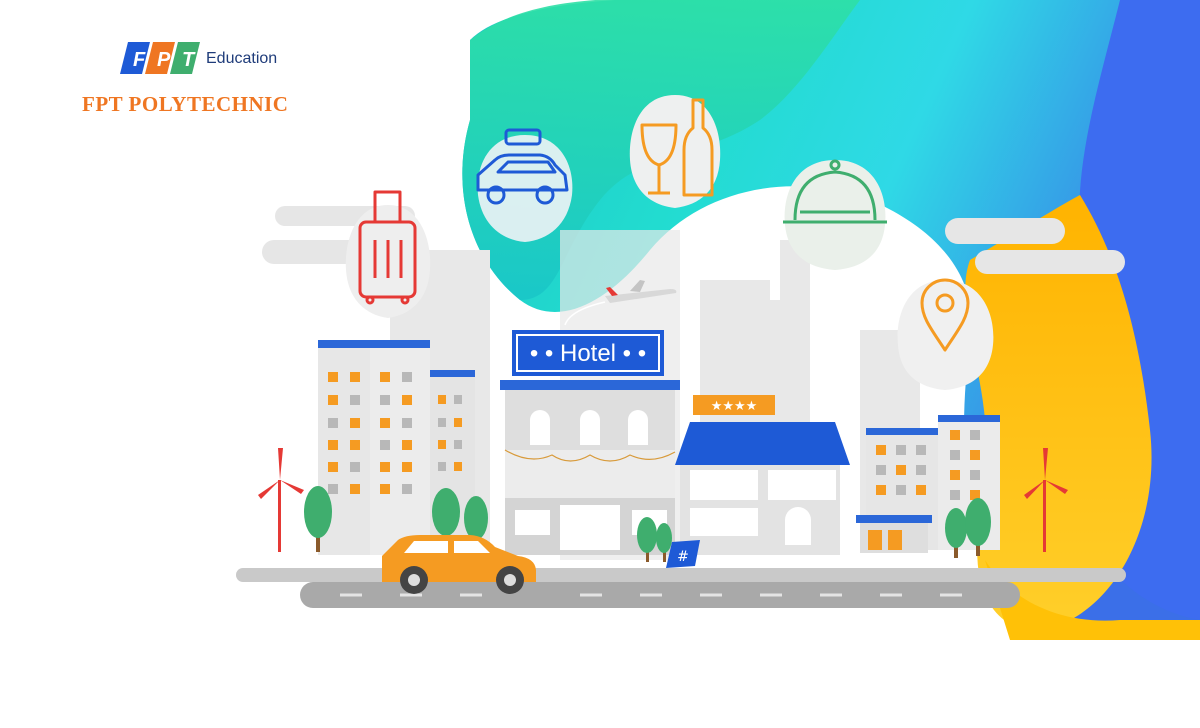 Image resolution: width=1200 pixels, height=728 pixels. Describe the element at coordinates (945, 334) in the screenshot. I see `location-bubble` at that location.